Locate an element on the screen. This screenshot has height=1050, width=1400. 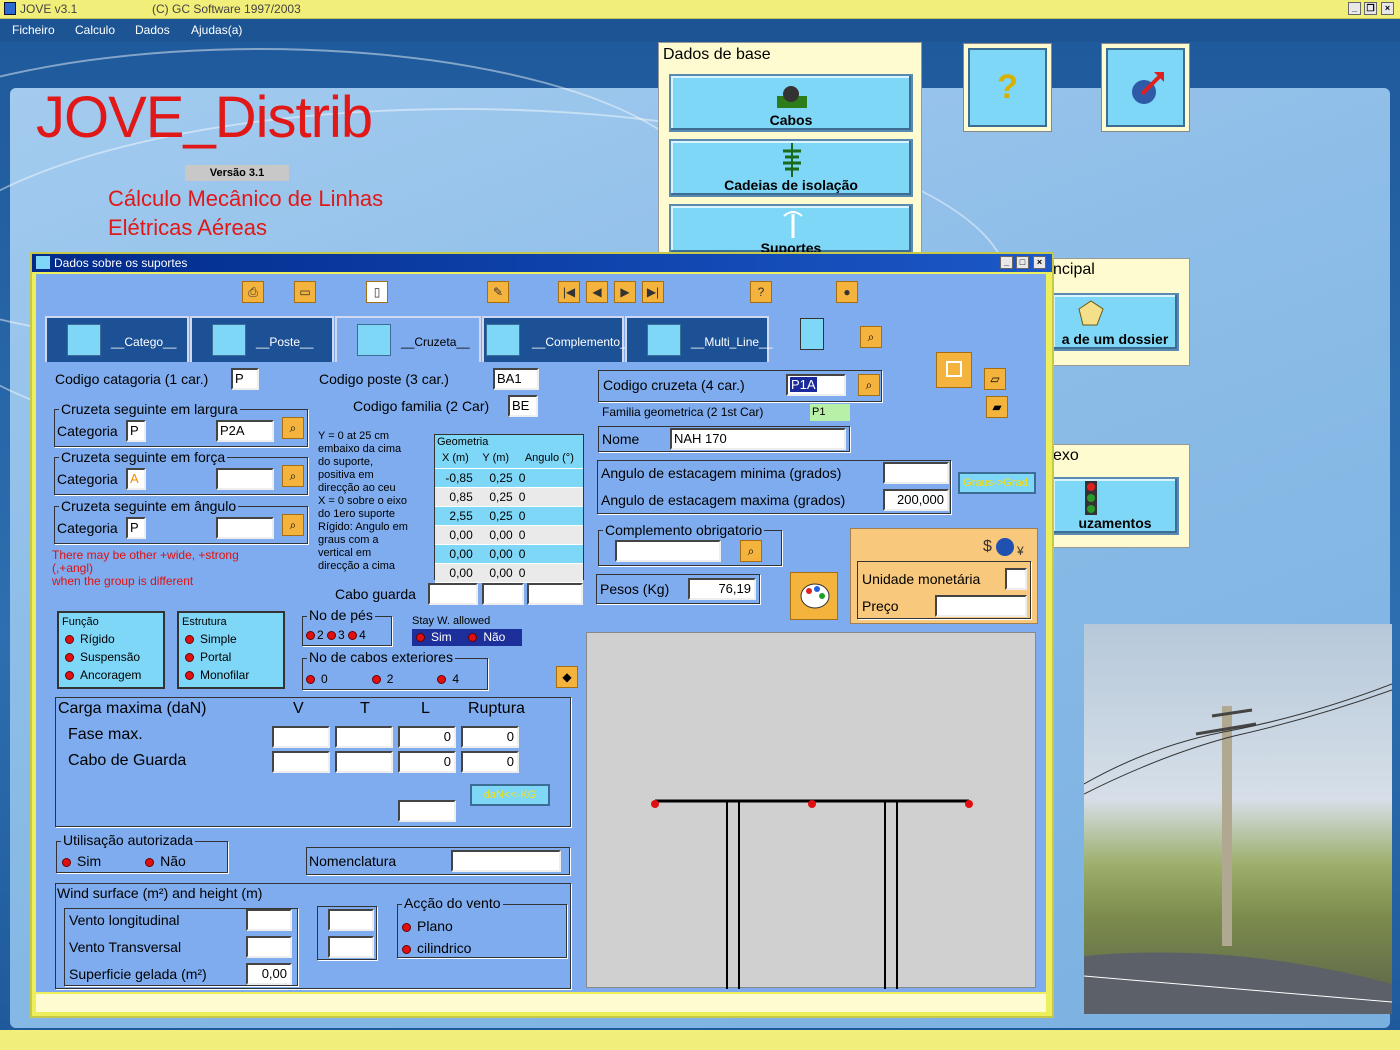
next-record-icon: ▶ is located at coordinates (625, 292).